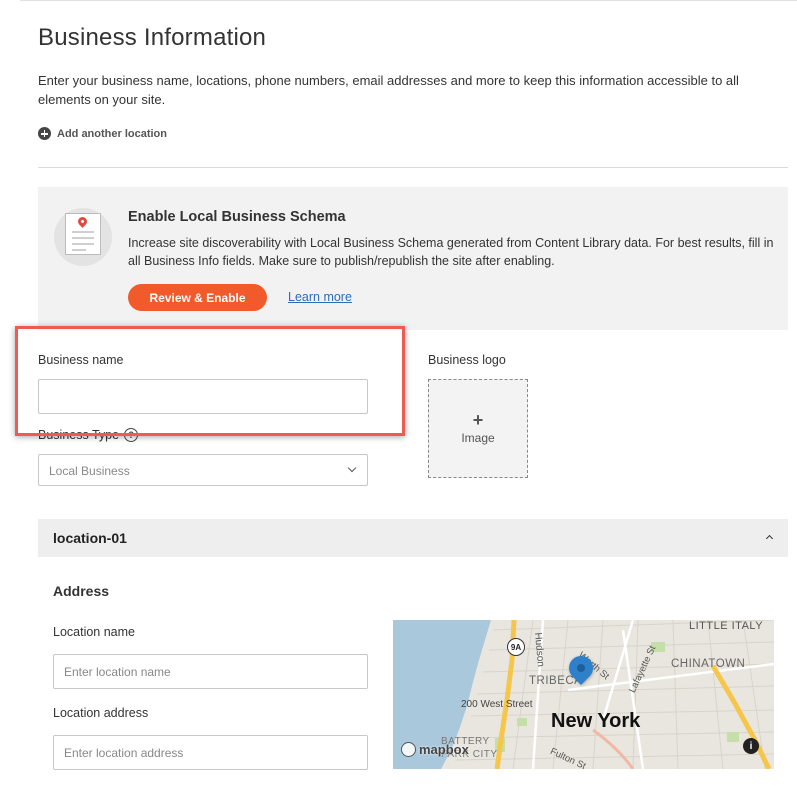 This screenshot has height=787, width=797. I want to click on review-enable-button: Review & Enable, so click(197, 297).